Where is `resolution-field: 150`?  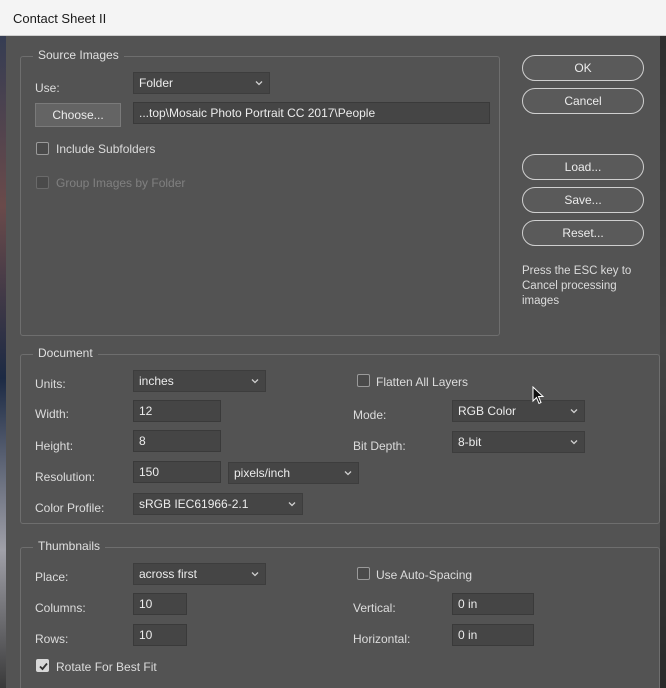
resolution-field: 150 is located at coordinates (177, 472).